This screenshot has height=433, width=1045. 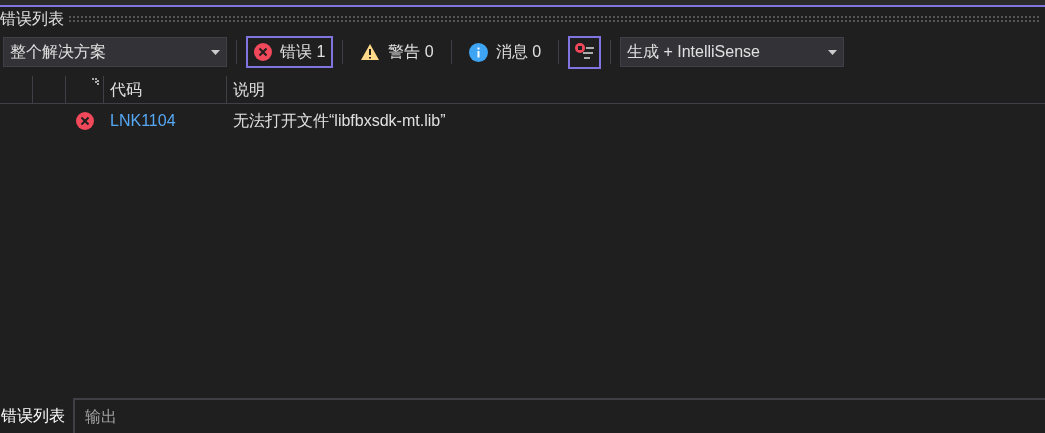 What do you see at coordinates (165, 89) in the screenshot?
I see `column-header: 代码` at bounding box center [165, 89].